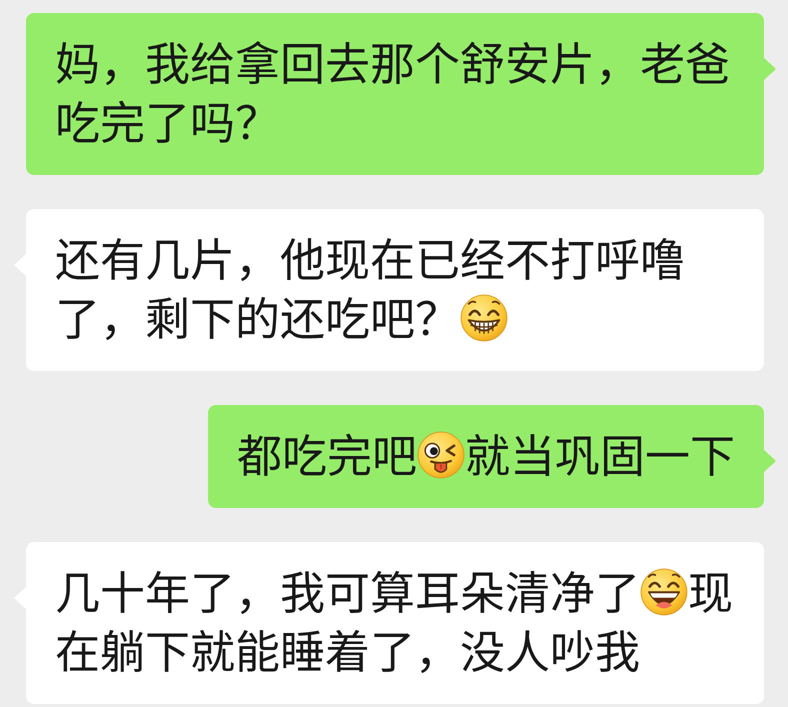 The image size is (788, 707). I want to click on message-text: 妈，我给拿回去那个舒安片，老爸吃完了吗？, so click(392, 94).